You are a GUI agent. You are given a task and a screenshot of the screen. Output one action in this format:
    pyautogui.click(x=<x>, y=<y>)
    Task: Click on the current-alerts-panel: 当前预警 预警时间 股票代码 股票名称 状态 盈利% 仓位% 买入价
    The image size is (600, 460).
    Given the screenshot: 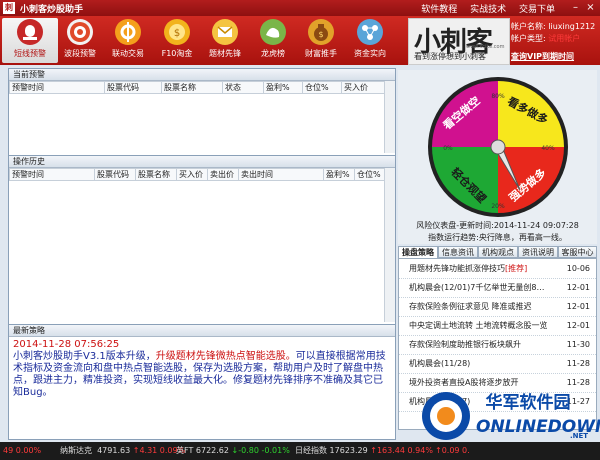 What is the action you would take?
    pyautogui.click(x=202, y=112)
    